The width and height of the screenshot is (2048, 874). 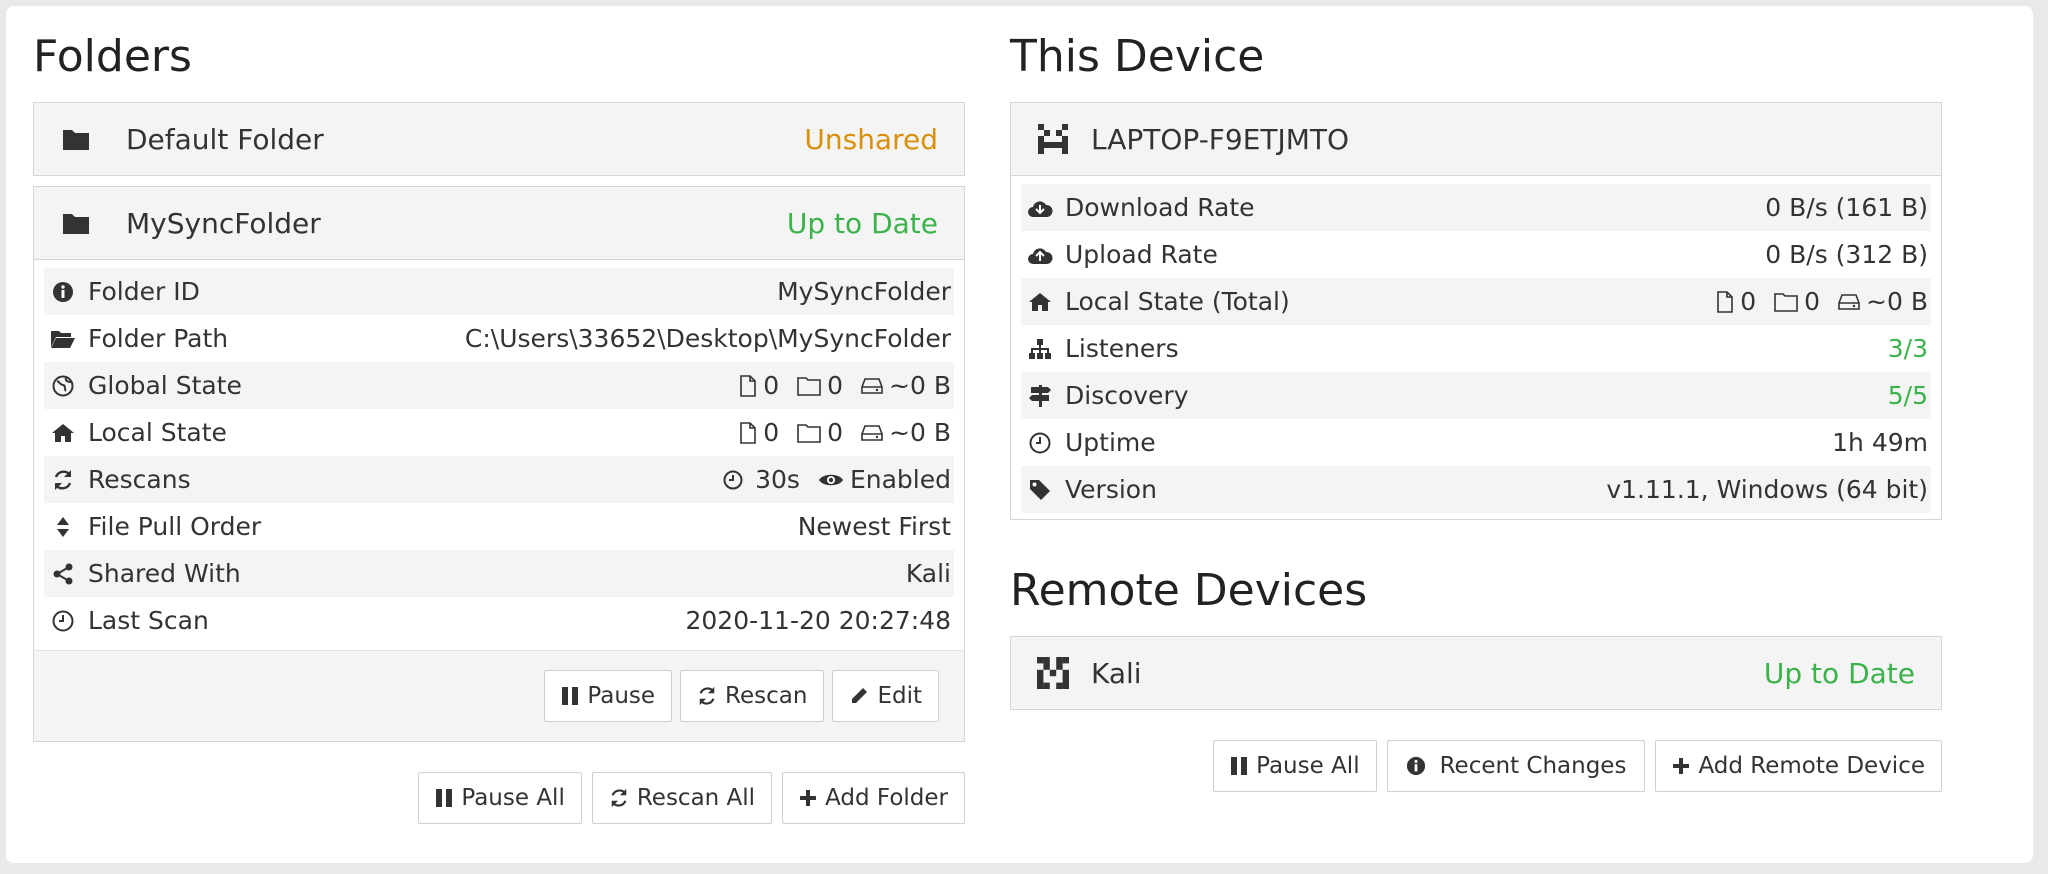 I want to click on folder-name: MySyncFolder, so click(x=223, y=223).